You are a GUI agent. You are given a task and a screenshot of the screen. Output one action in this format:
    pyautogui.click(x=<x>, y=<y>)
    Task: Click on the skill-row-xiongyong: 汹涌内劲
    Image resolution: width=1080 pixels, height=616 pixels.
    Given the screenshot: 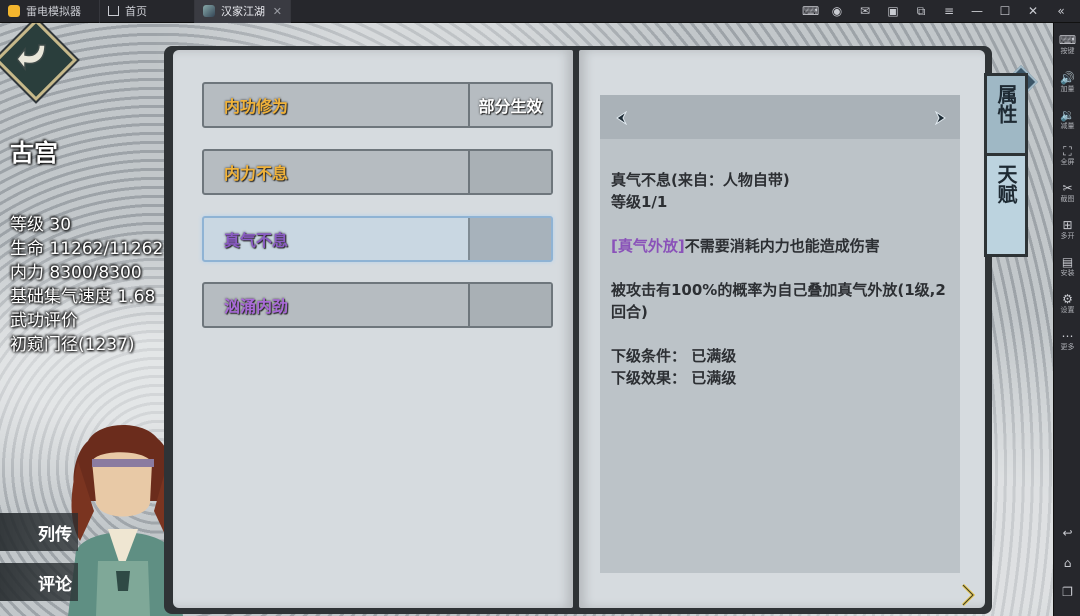 What is the action you would take?
    pyautogui.click(x=377, y=305)
    